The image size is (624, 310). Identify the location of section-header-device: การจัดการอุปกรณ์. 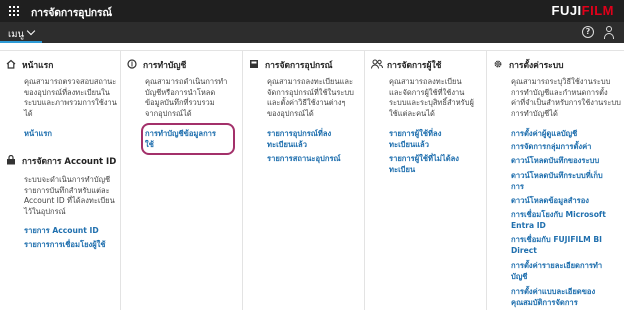
(291, 65).